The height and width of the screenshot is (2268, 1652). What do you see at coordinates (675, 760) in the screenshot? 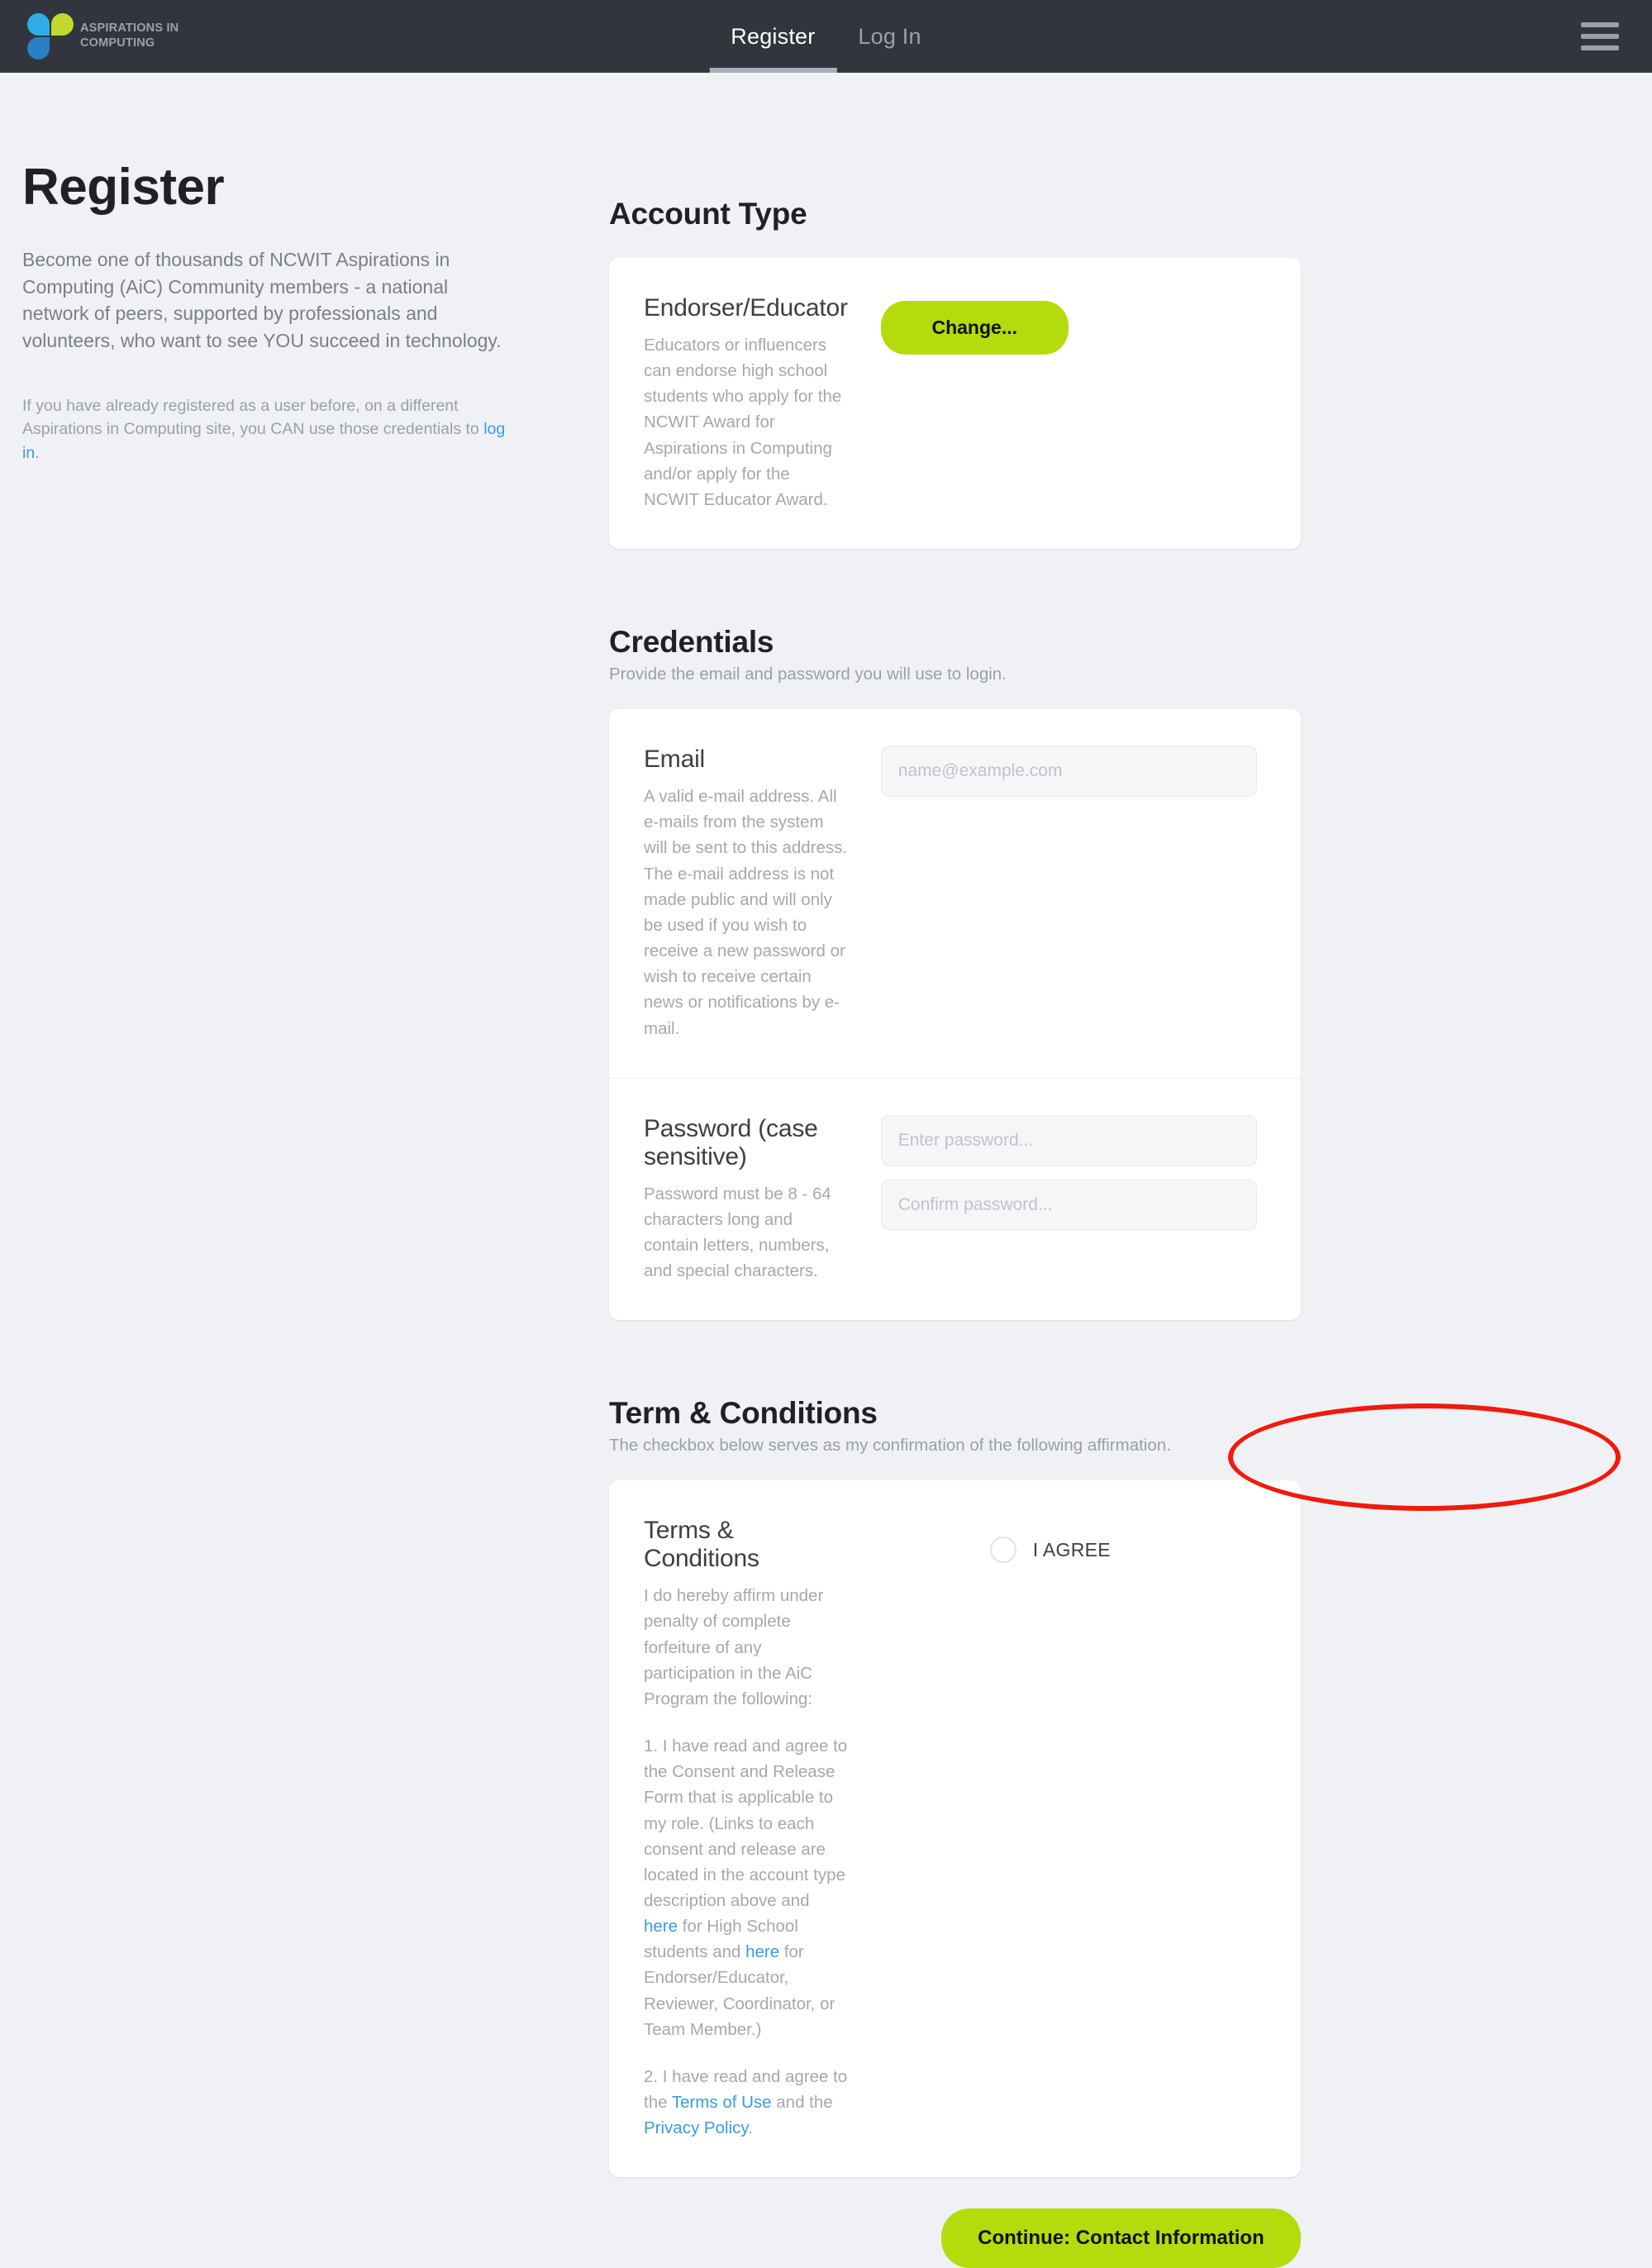
I see `email-label: Email` at bounding box center [675, 760].